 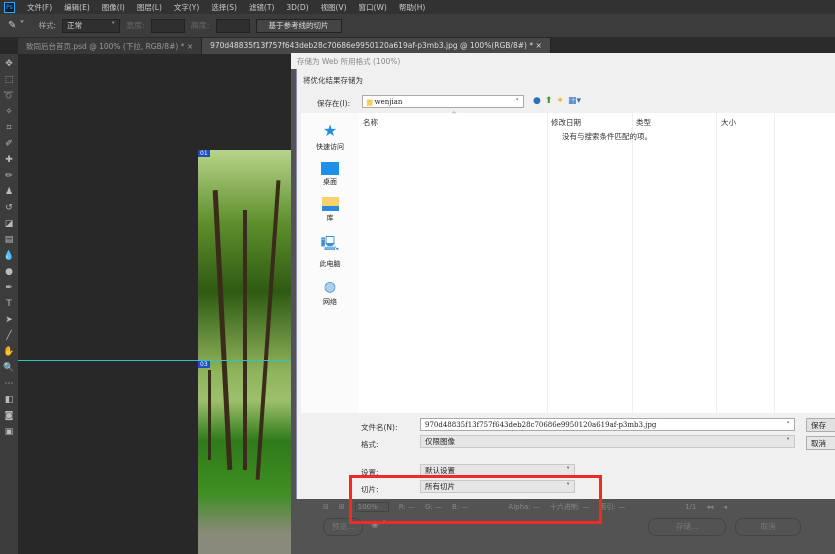 I want to click on place-library: 库, so click(x=330, y=210).